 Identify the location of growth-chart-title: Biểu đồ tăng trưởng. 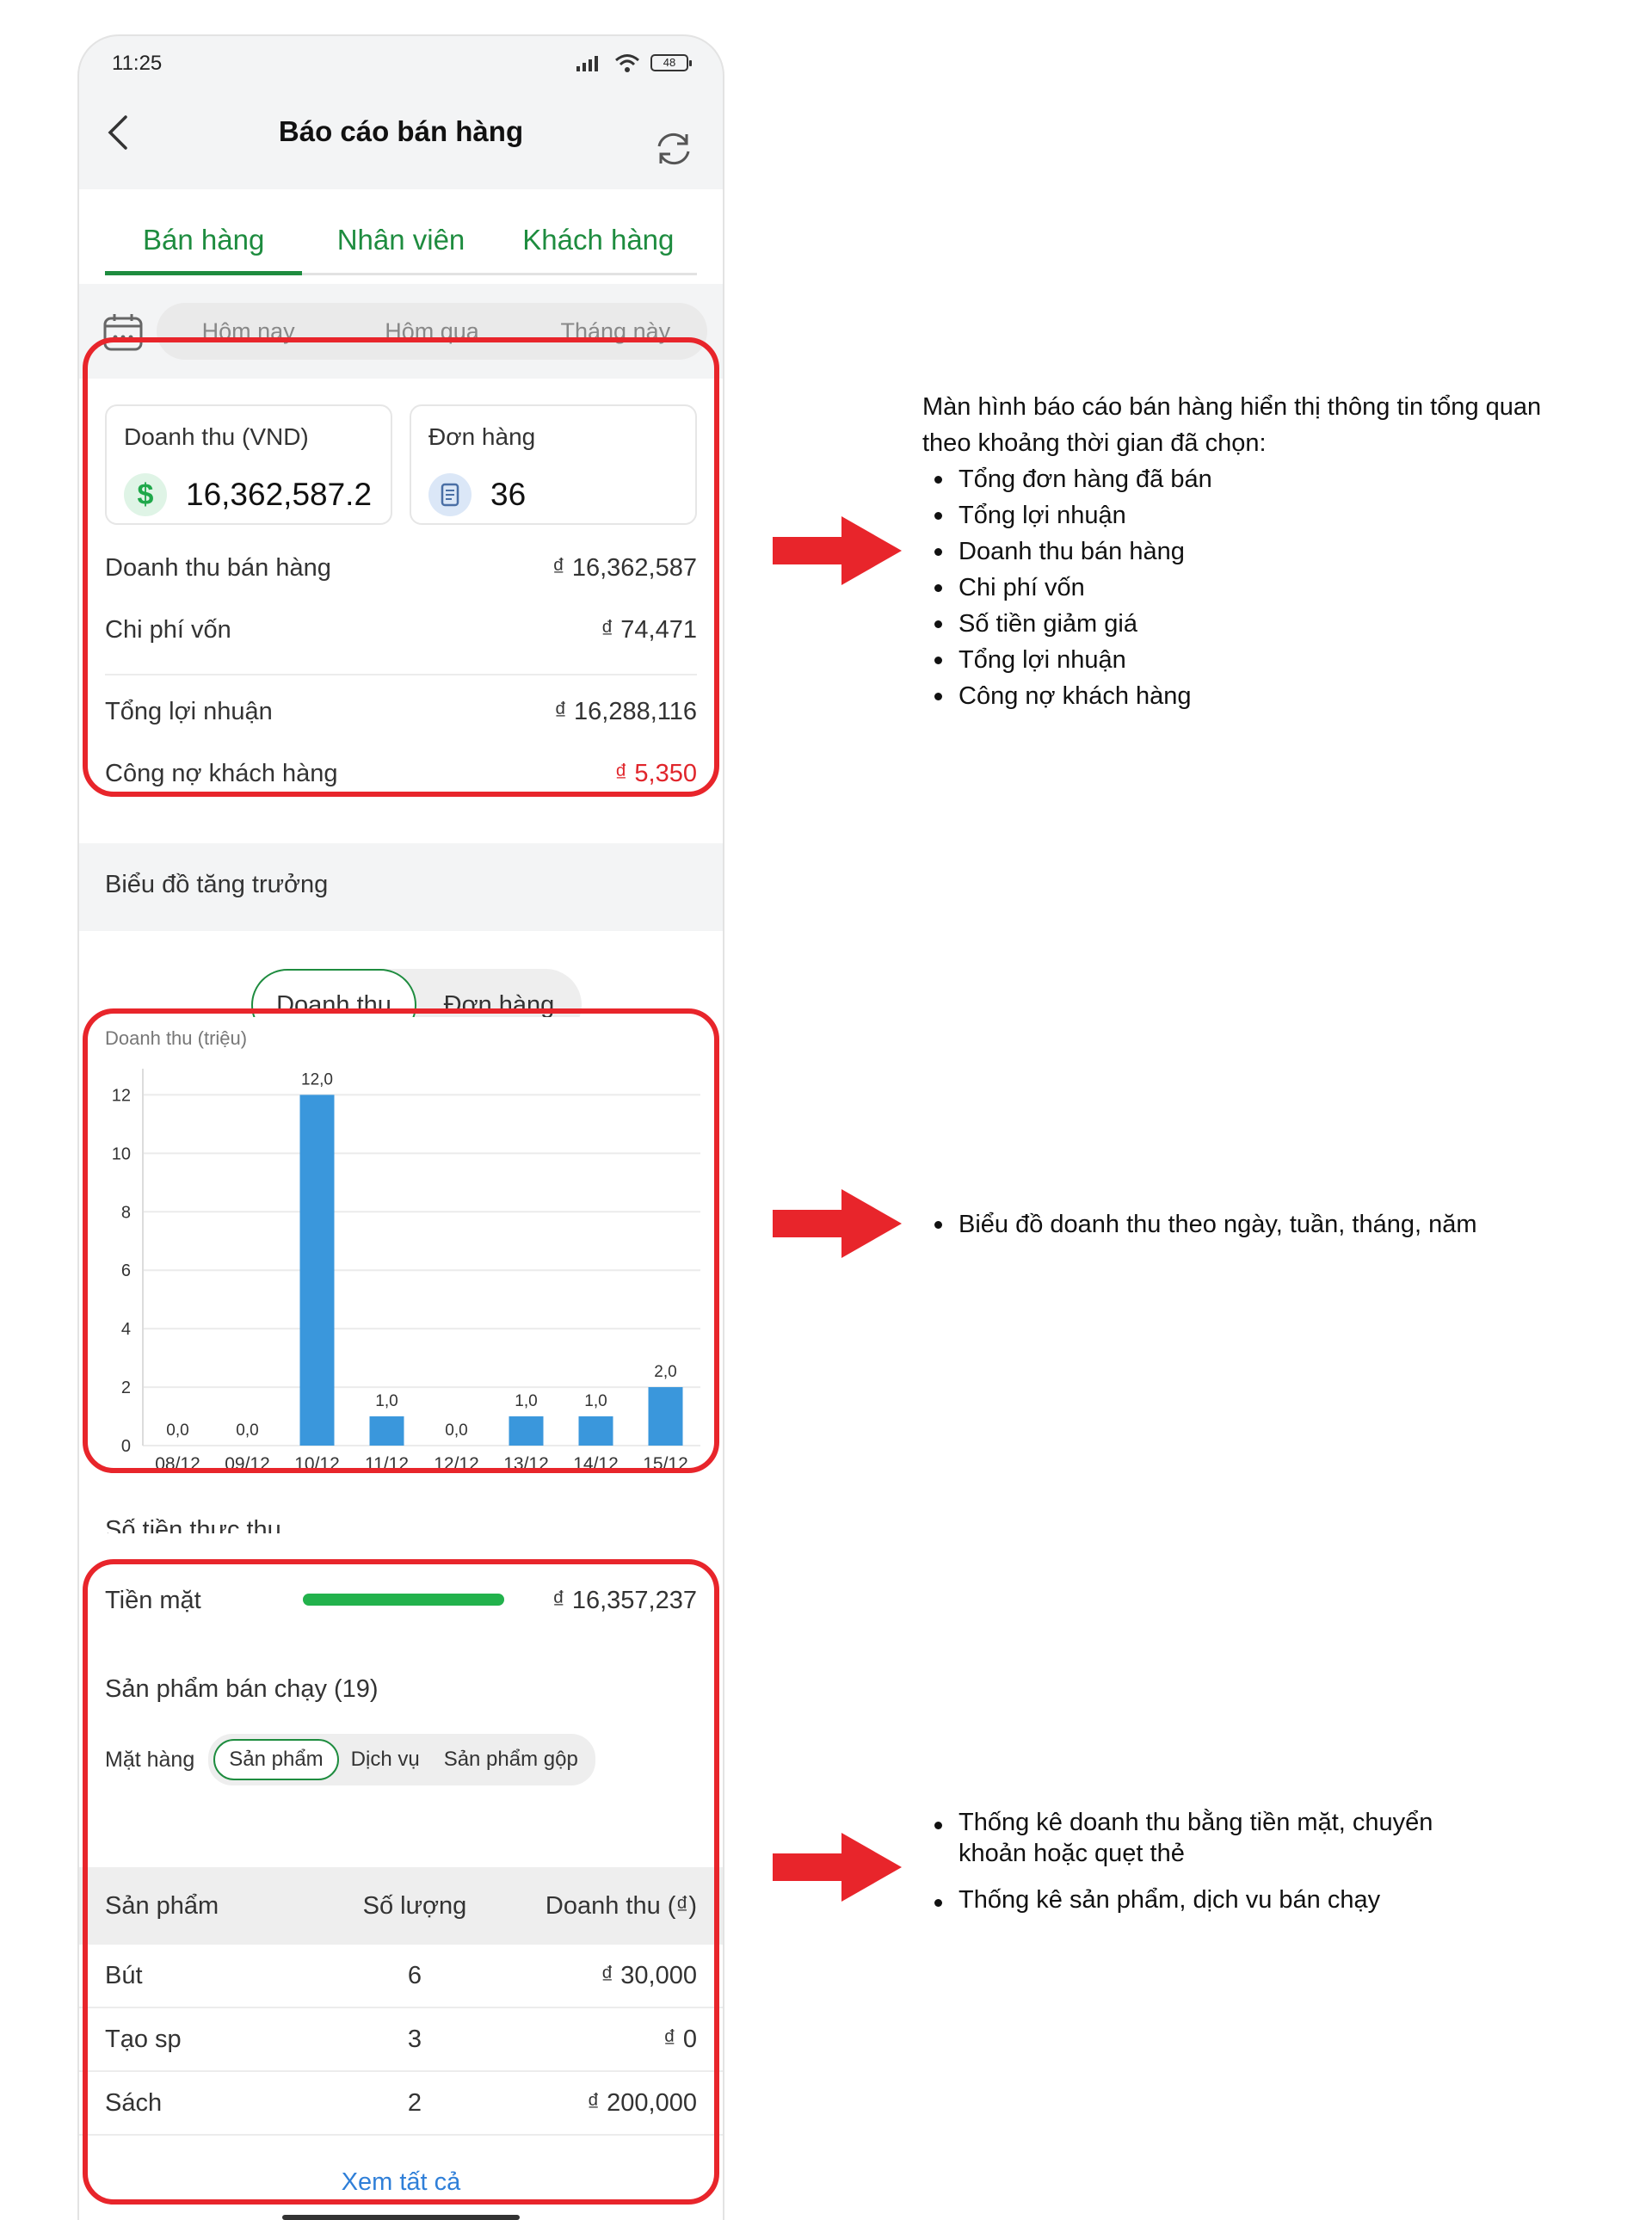
(217, 884).